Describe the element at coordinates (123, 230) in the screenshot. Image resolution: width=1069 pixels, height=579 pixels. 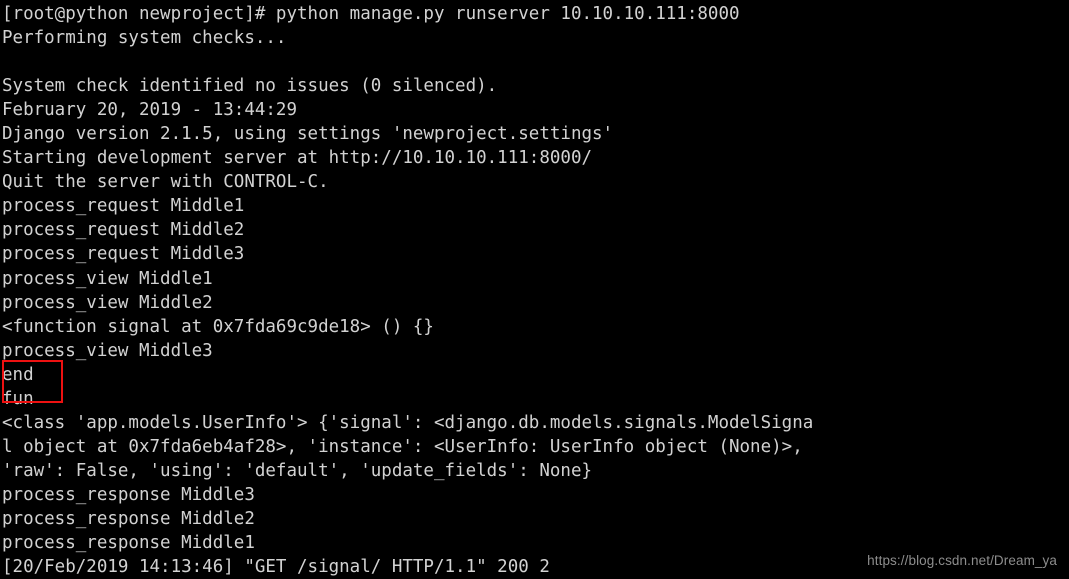
I see `terminal-line: process_request Middle2` at that location.